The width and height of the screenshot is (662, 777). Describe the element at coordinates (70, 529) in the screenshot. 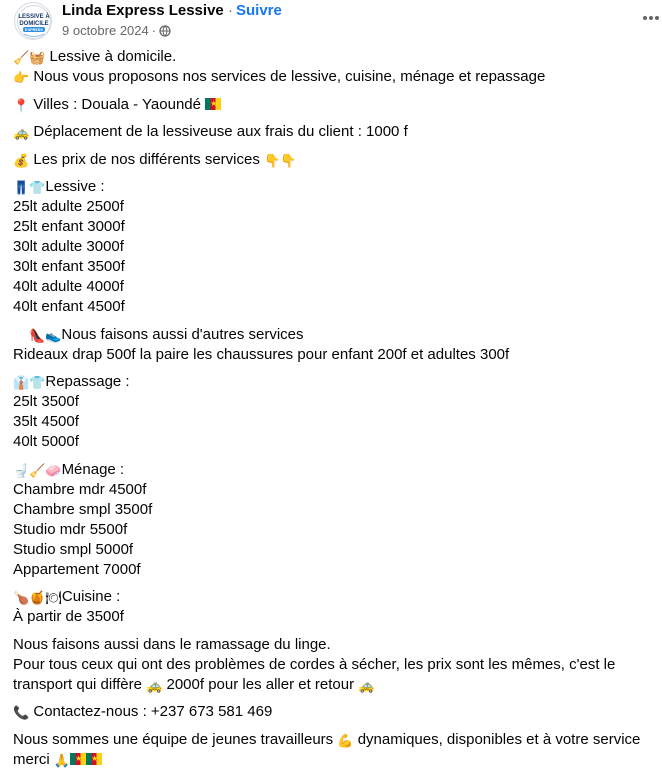

I see `list-item: Studio mdr 5500f` at that location.